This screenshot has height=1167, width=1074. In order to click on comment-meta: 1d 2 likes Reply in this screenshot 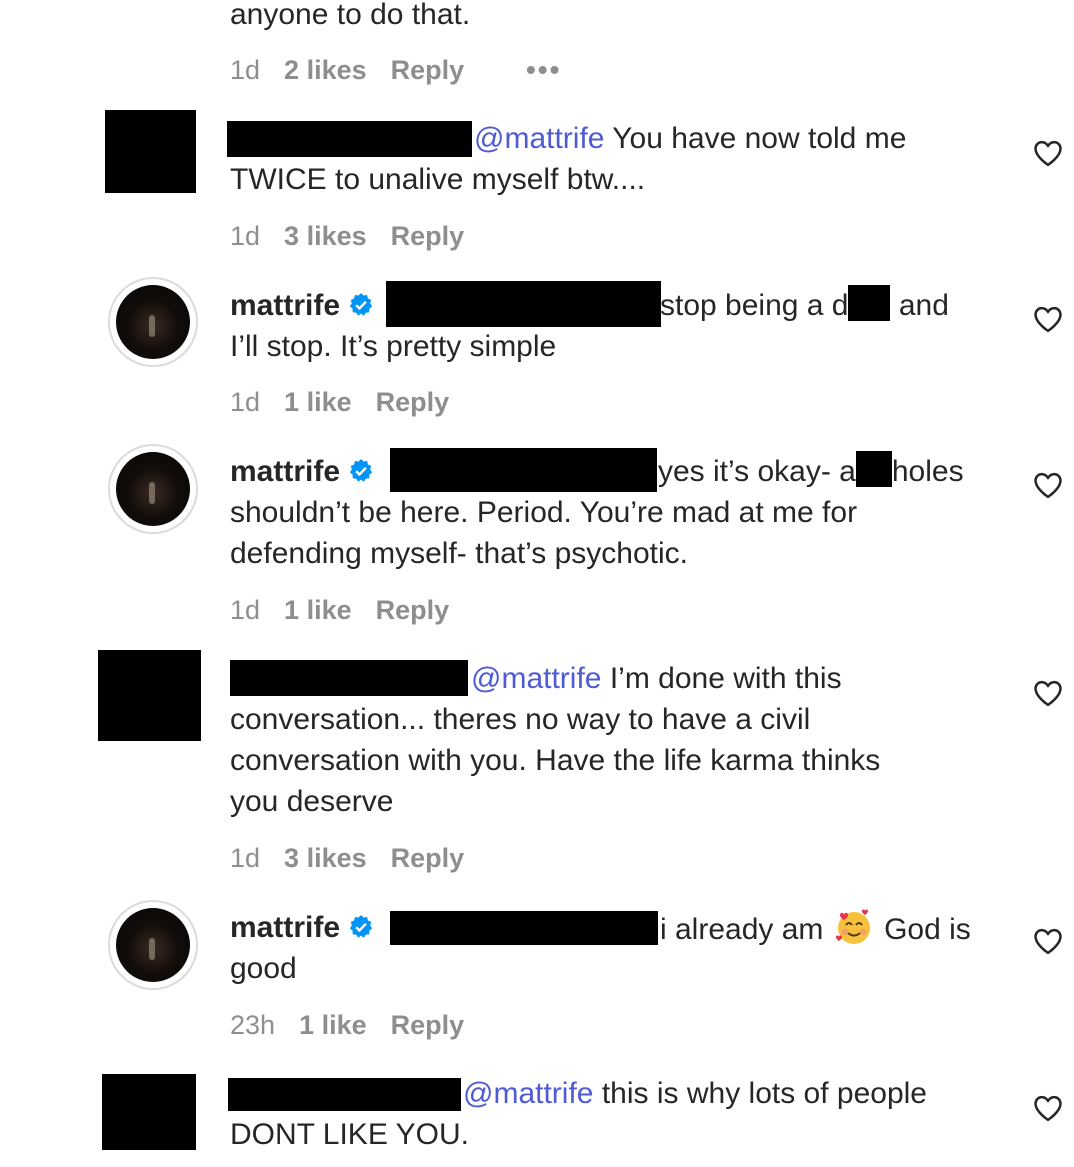, I will do `click(359, 70)`.